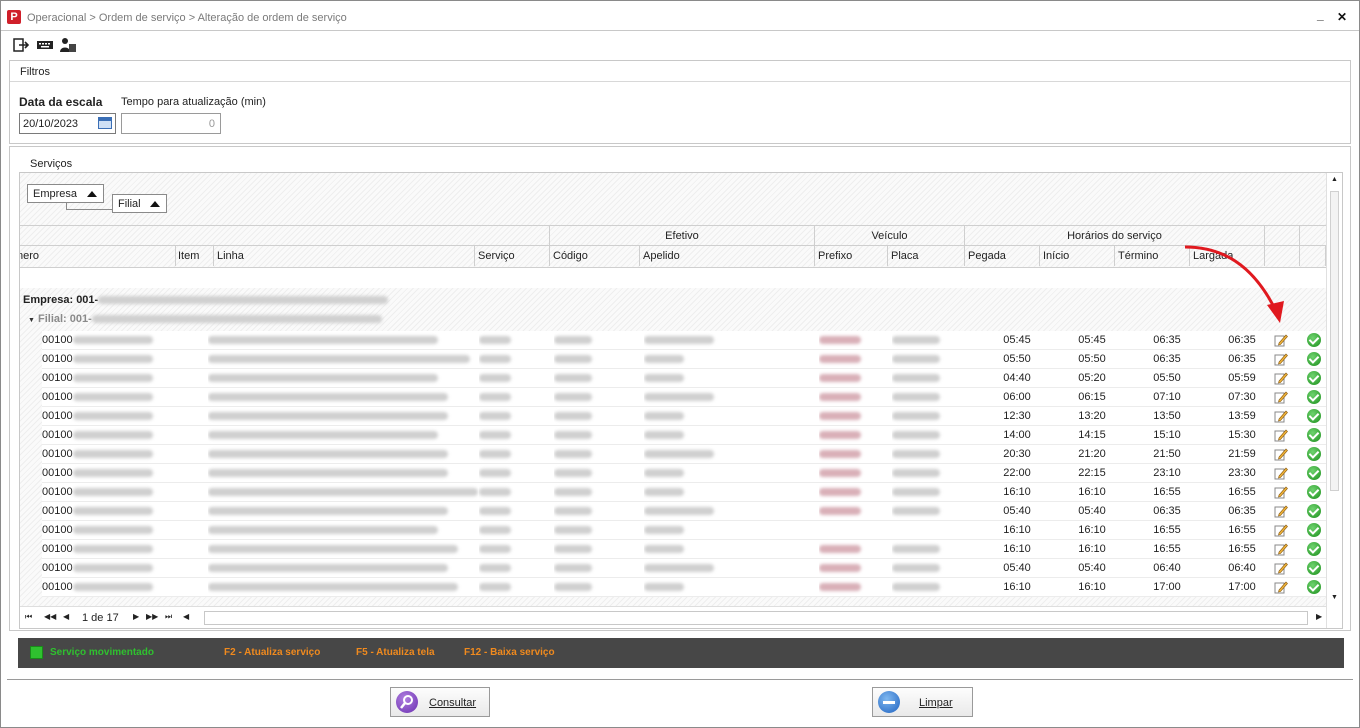 This screenshot has height=728, width=1360. I want to click on table-row: 00100 22:00 22:15 23:10 23:30, so click(684, 473).